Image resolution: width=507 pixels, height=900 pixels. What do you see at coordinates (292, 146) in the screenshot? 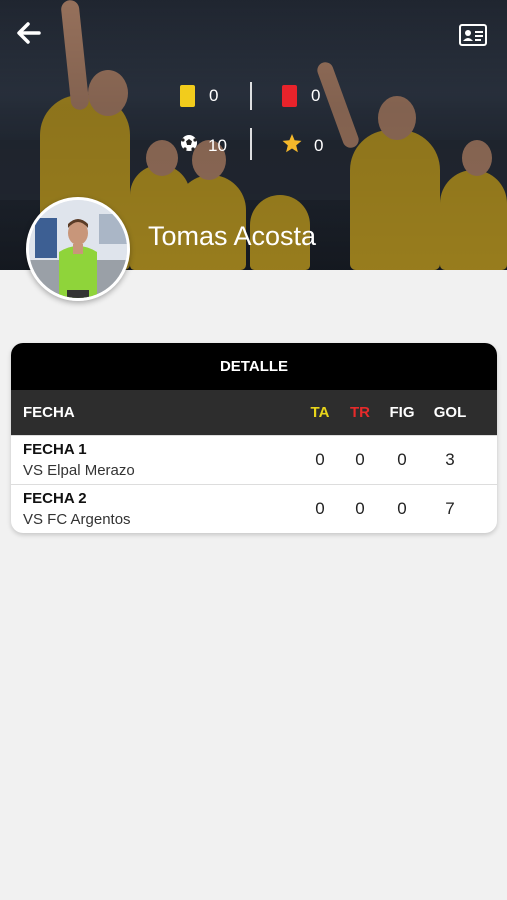
I see `star-icon` at bounding box center [292, 146].